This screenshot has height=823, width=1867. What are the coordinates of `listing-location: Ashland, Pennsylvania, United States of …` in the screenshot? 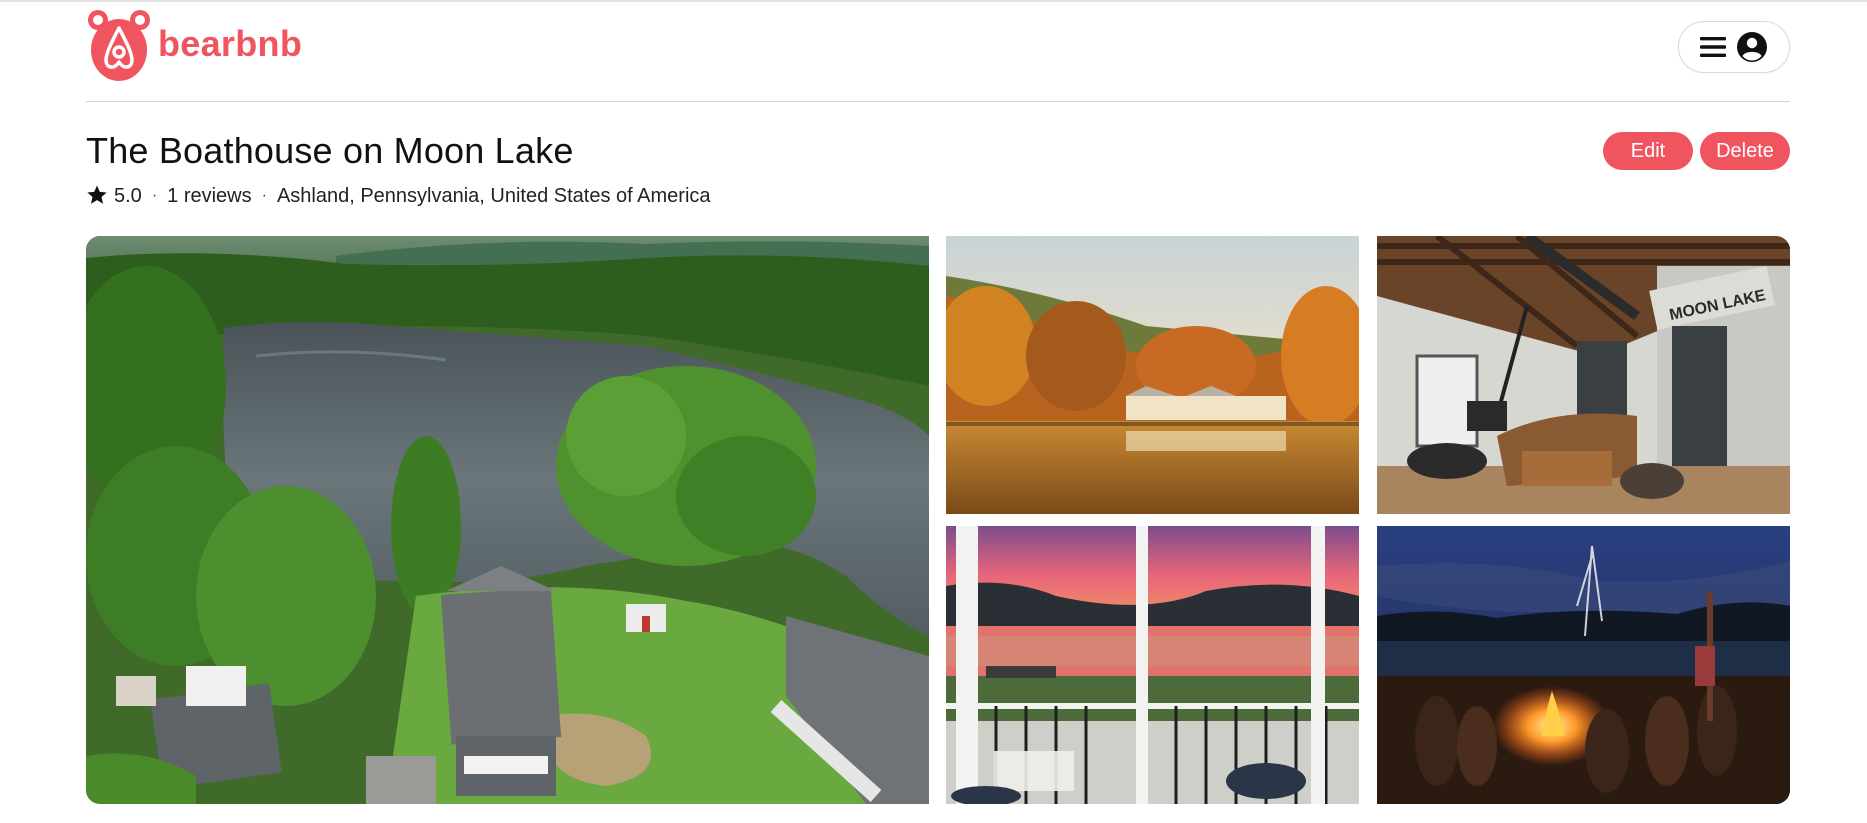 It's located at (493, 195).